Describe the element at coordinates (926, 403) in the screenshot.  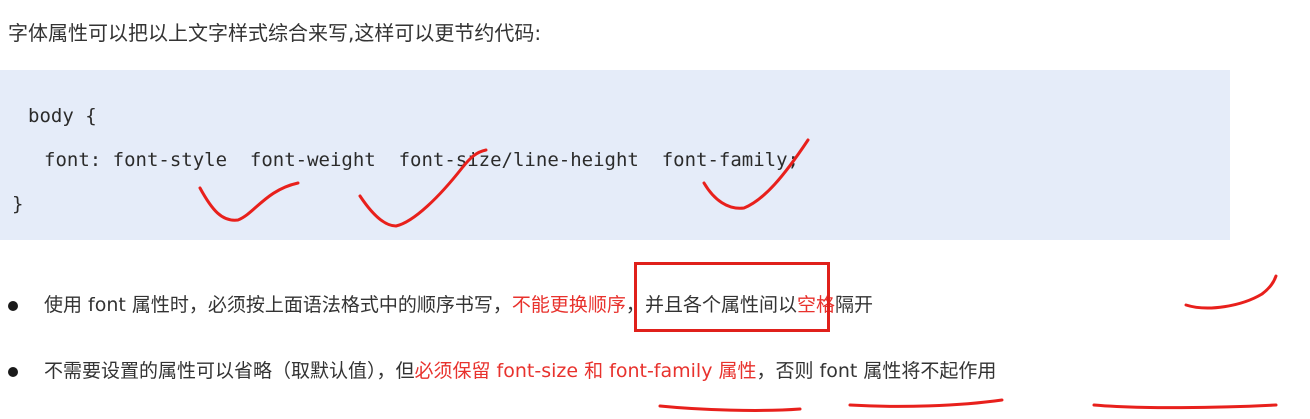
I see `annotation-underline-font-family` at that location.